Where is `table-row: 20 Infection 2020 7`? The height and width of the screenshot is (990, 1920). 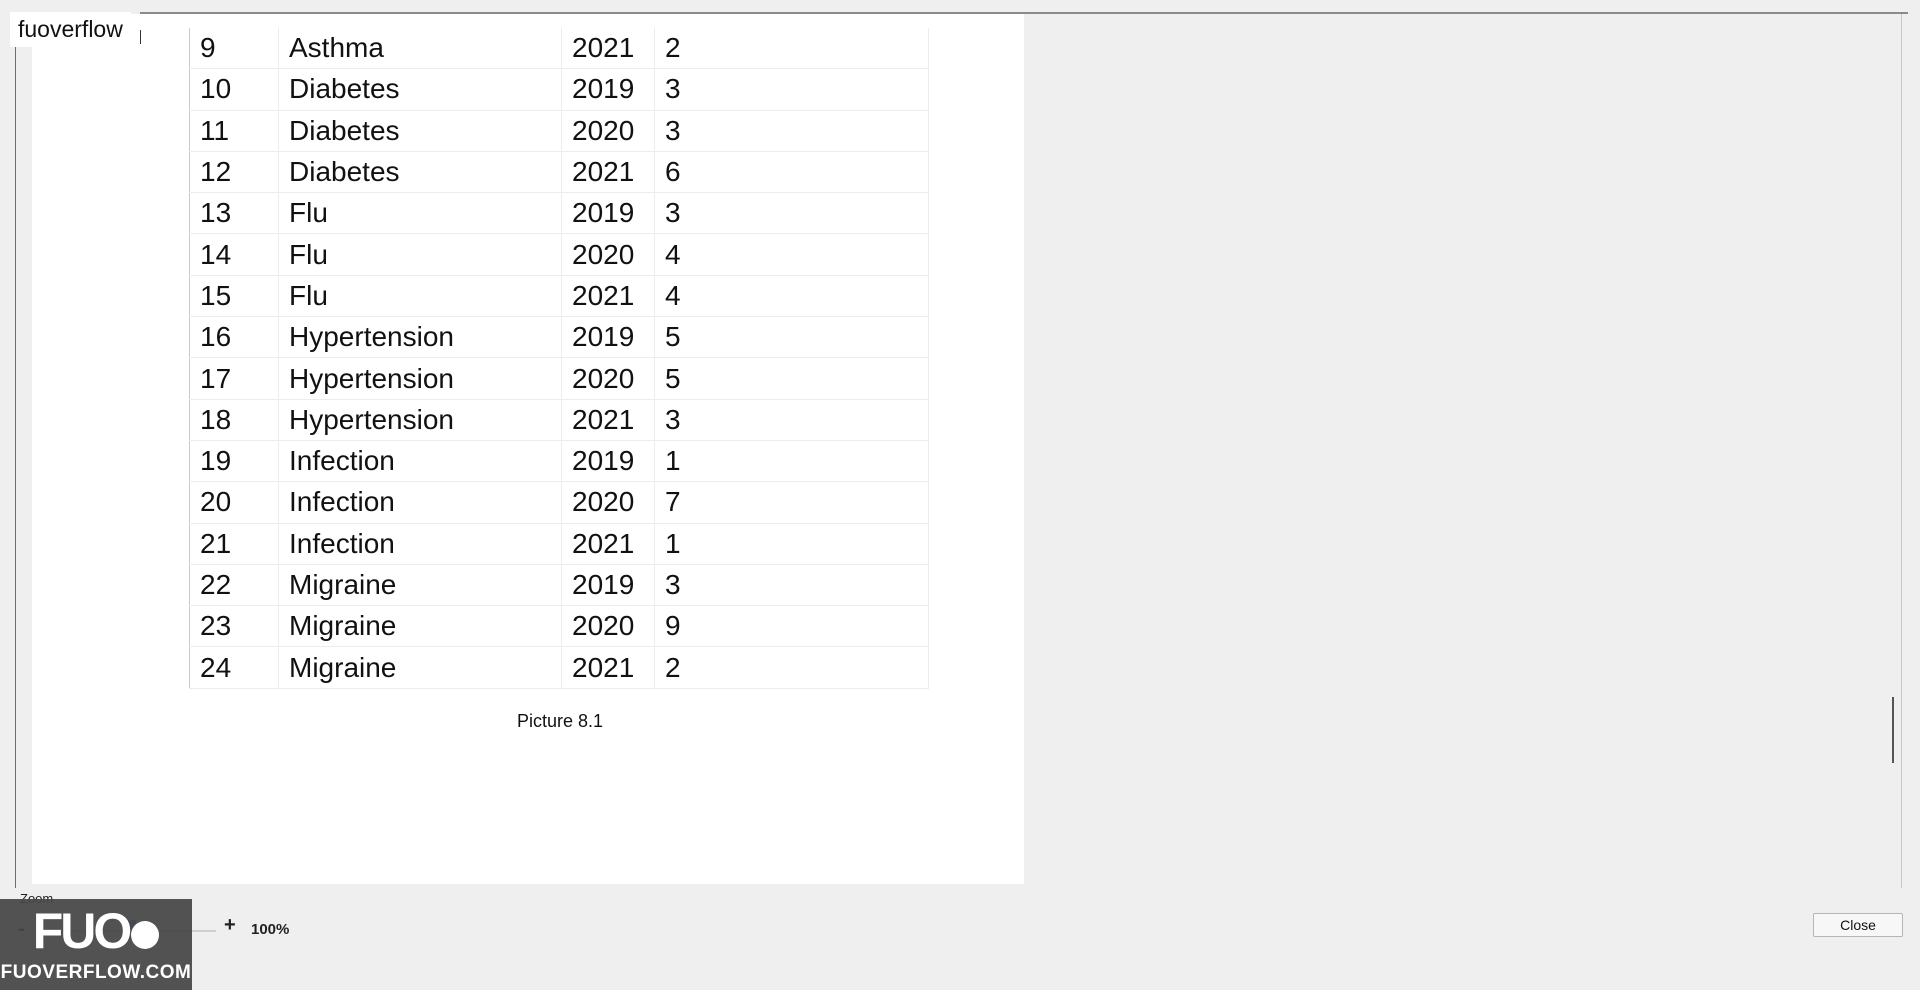
table-row: 20 Infection 2020 7 is located at coordinates (559, 502).